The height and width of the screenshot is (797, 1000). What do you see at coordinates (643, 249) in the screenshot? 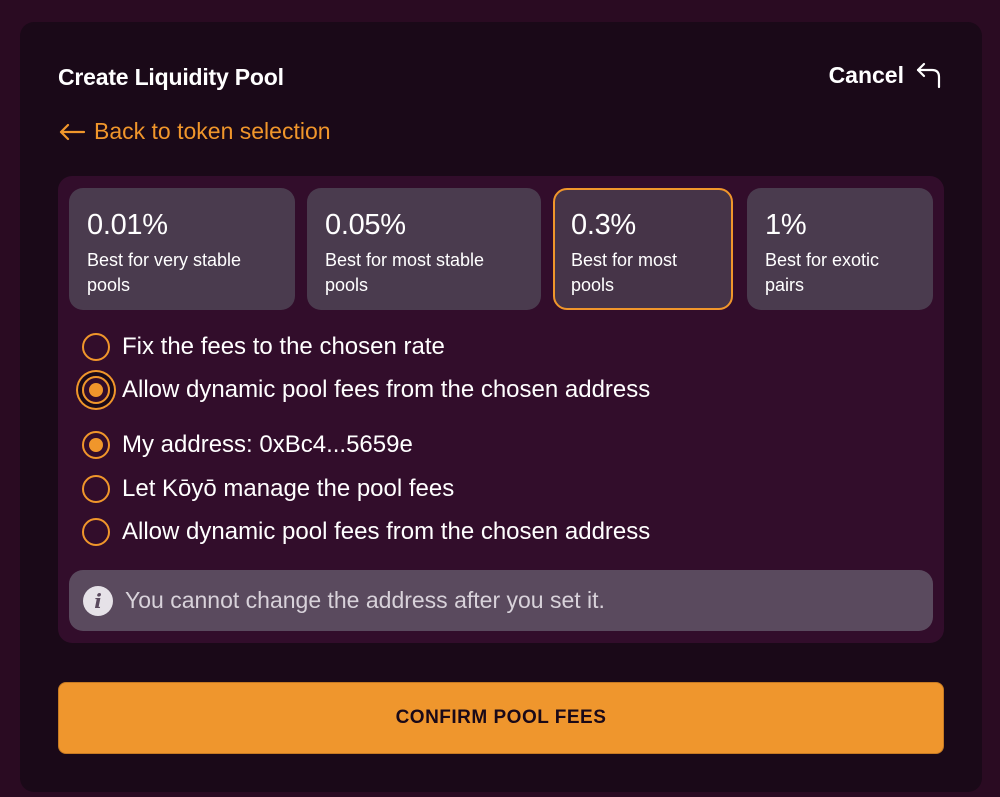
I see `fee-tier-0-3: 0.3% Best for most pools` at bounding box center [643, 249].